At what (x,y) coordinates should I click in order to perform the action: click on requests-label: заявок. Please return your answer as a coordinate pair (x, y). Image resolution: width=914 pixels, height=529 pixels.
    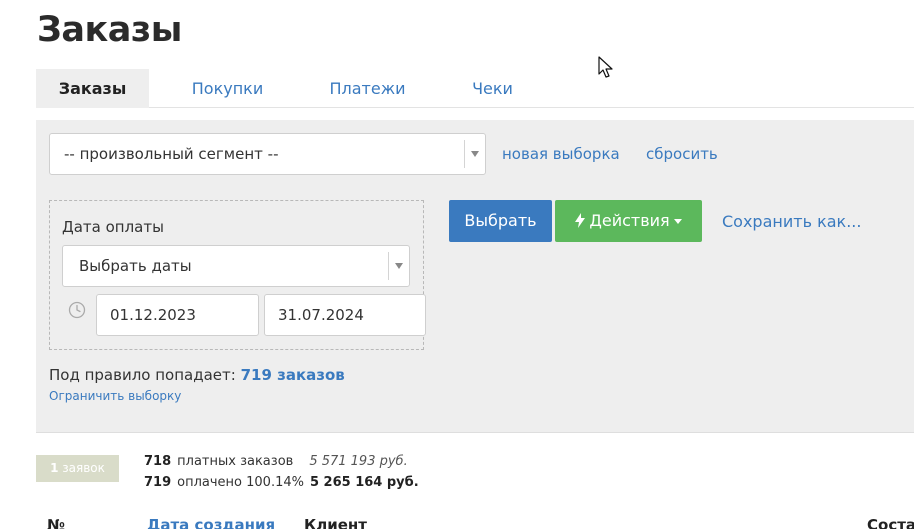
    Looking at the image, I should click on (83, 468).